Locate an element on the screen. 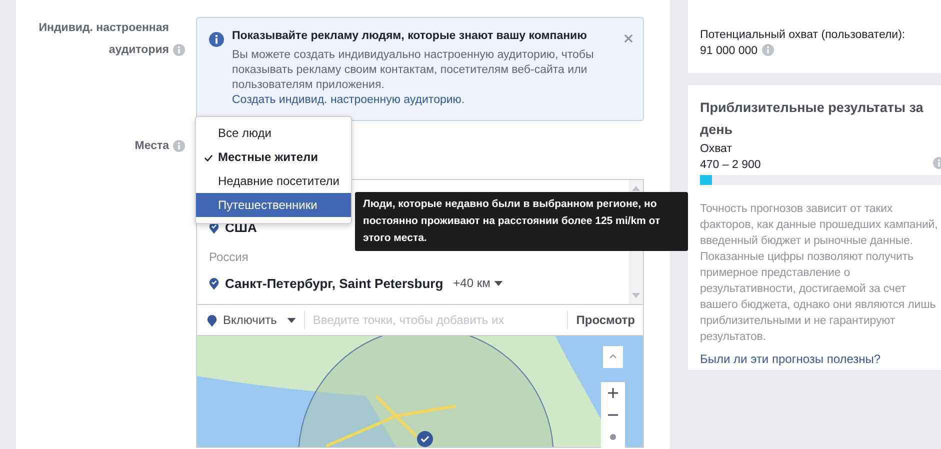 The image size is (941, 449). metric-label: Охват is located at coordinates (716, 149).